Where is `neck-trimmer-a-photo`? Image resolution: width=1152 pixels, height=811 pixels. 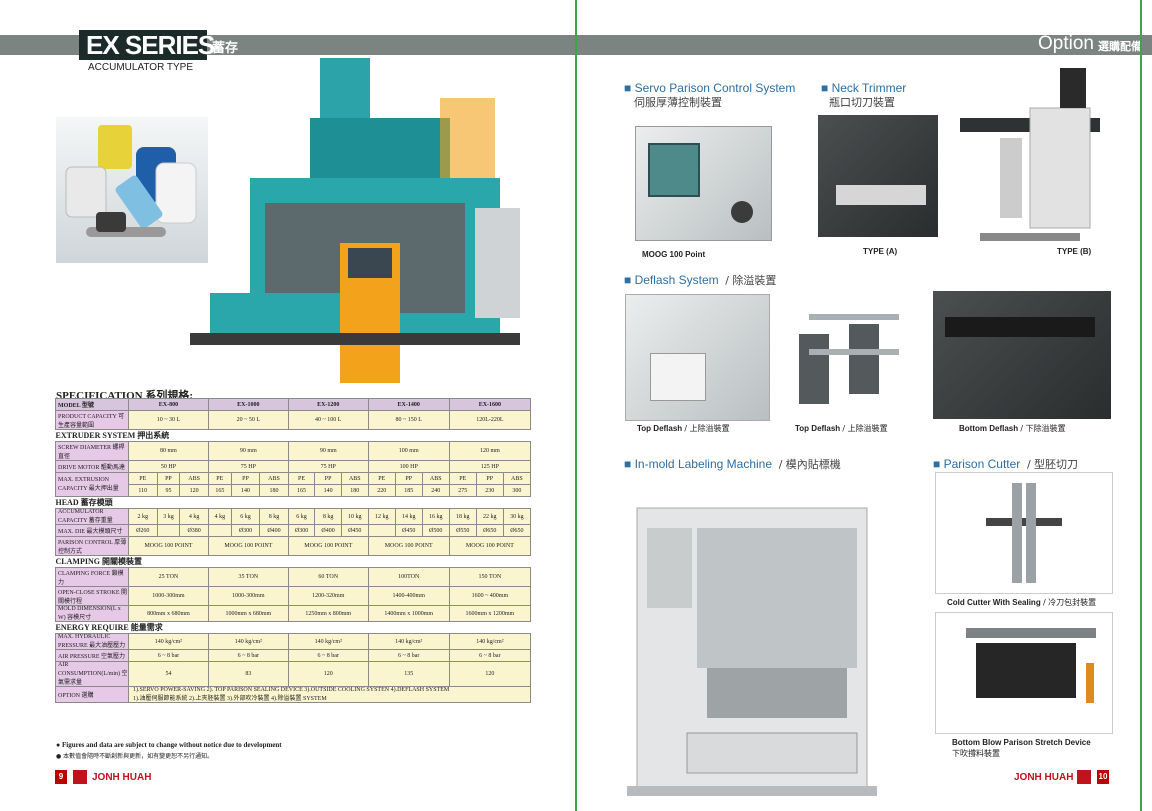
neck-trimmer-a-photo is located at coordinates (878, 176).